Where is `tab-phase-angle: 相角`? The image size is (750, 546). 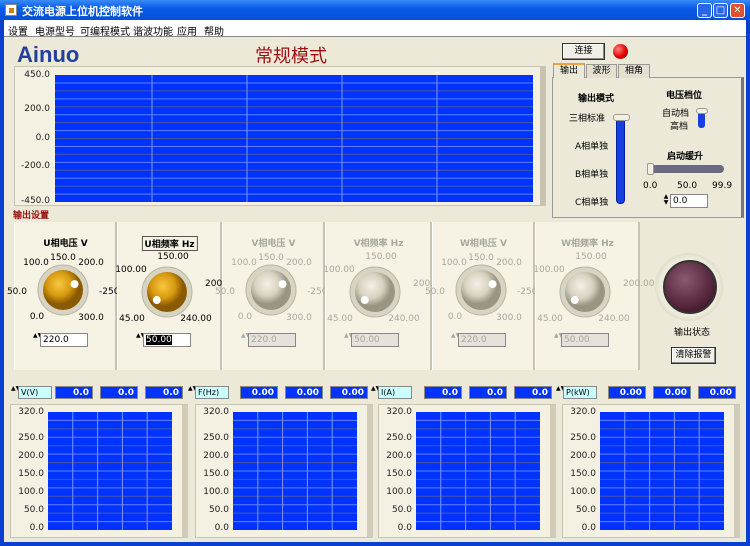 tab-phase-angle: 相角 is located at coordinates (634, 71).